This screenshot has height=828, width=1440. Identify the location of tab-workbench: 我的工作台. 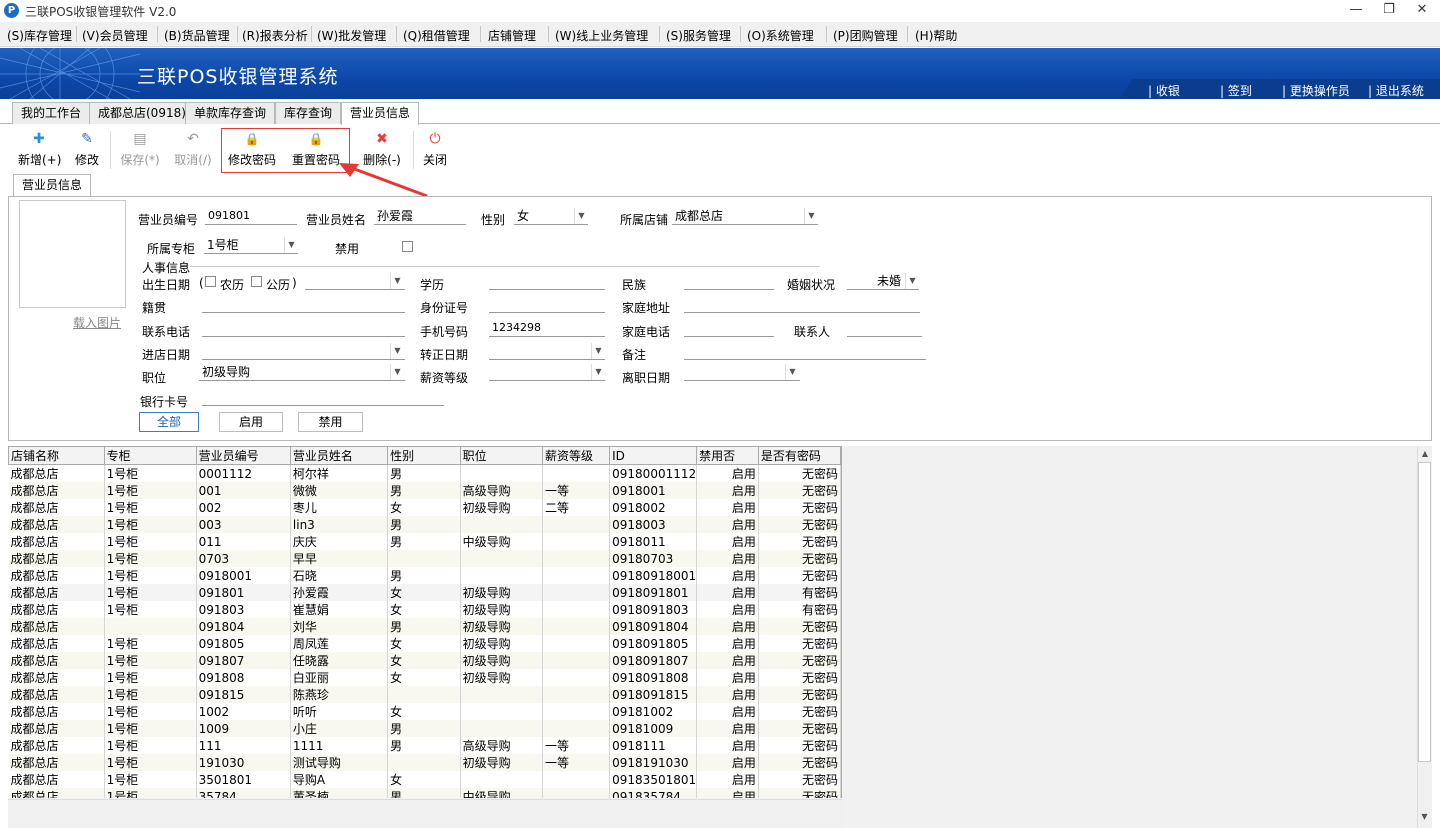
(51, 113).